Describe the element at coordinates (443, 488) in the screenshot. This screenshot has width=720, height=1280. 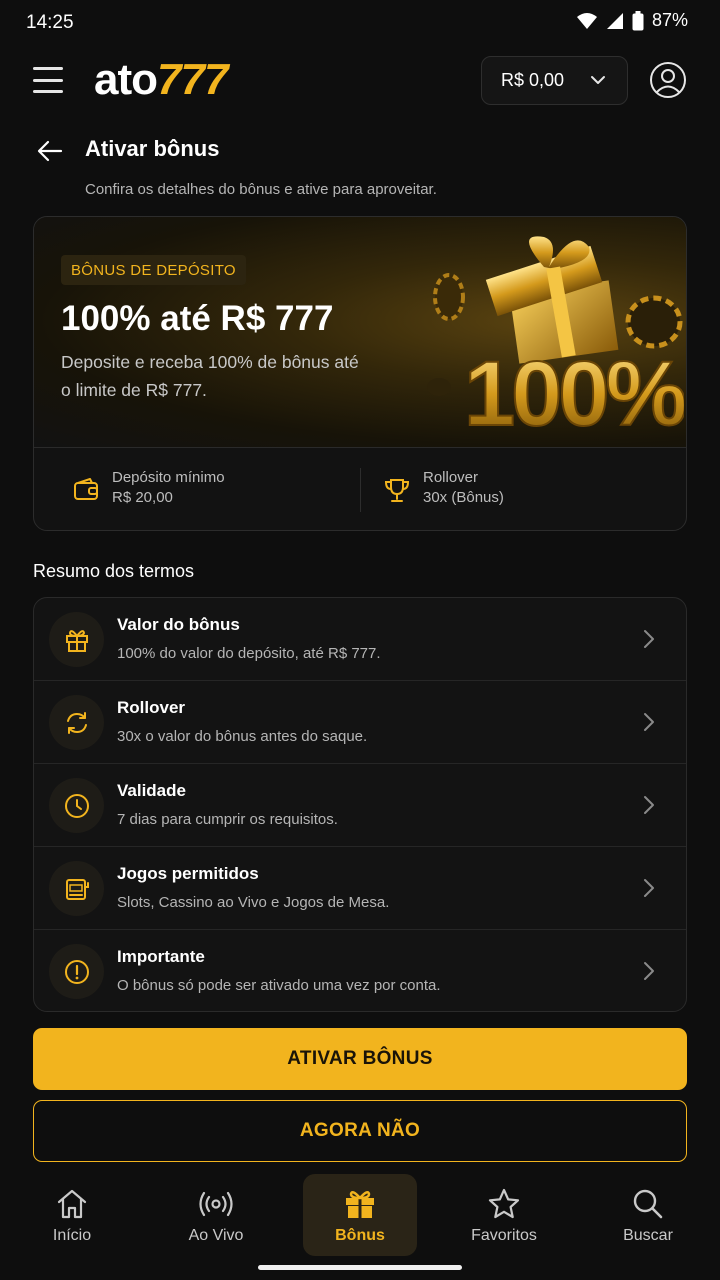
I see `rollover-meta: Rollover 30x (Bônus)` at that location.